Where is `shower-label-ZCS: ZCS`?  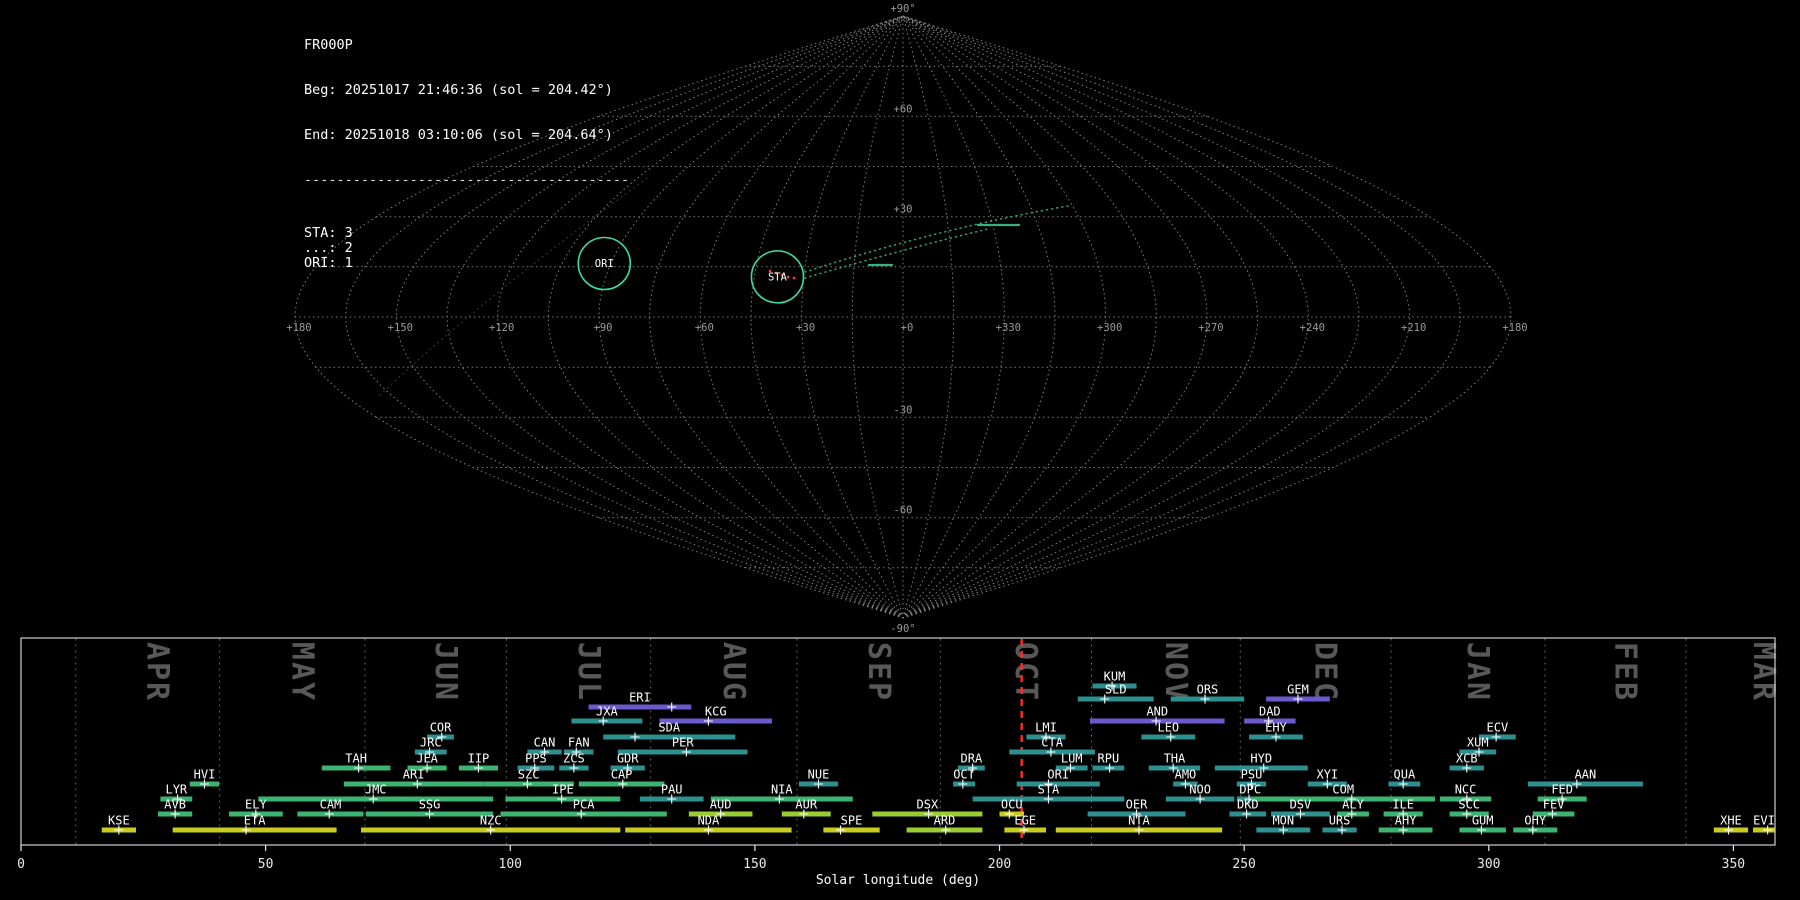
shower-label-ZCS: ZCS is located at coordinates (574, 759).